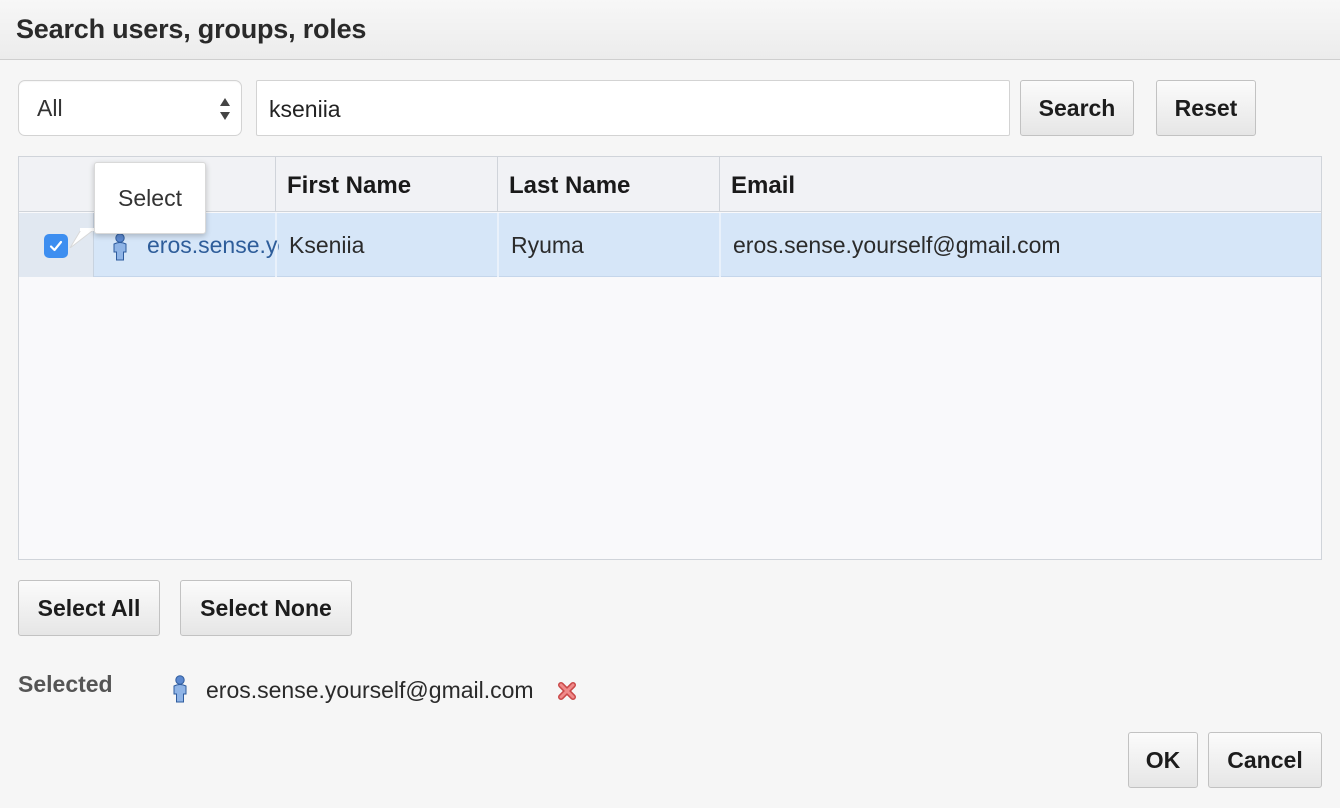 Image resolution: width=1340 pixels, height=808 pixels. What do you see at coordinates (82, 238) in the screenshot?
I see `tooltip-tail` at bounding box center [82, 238].